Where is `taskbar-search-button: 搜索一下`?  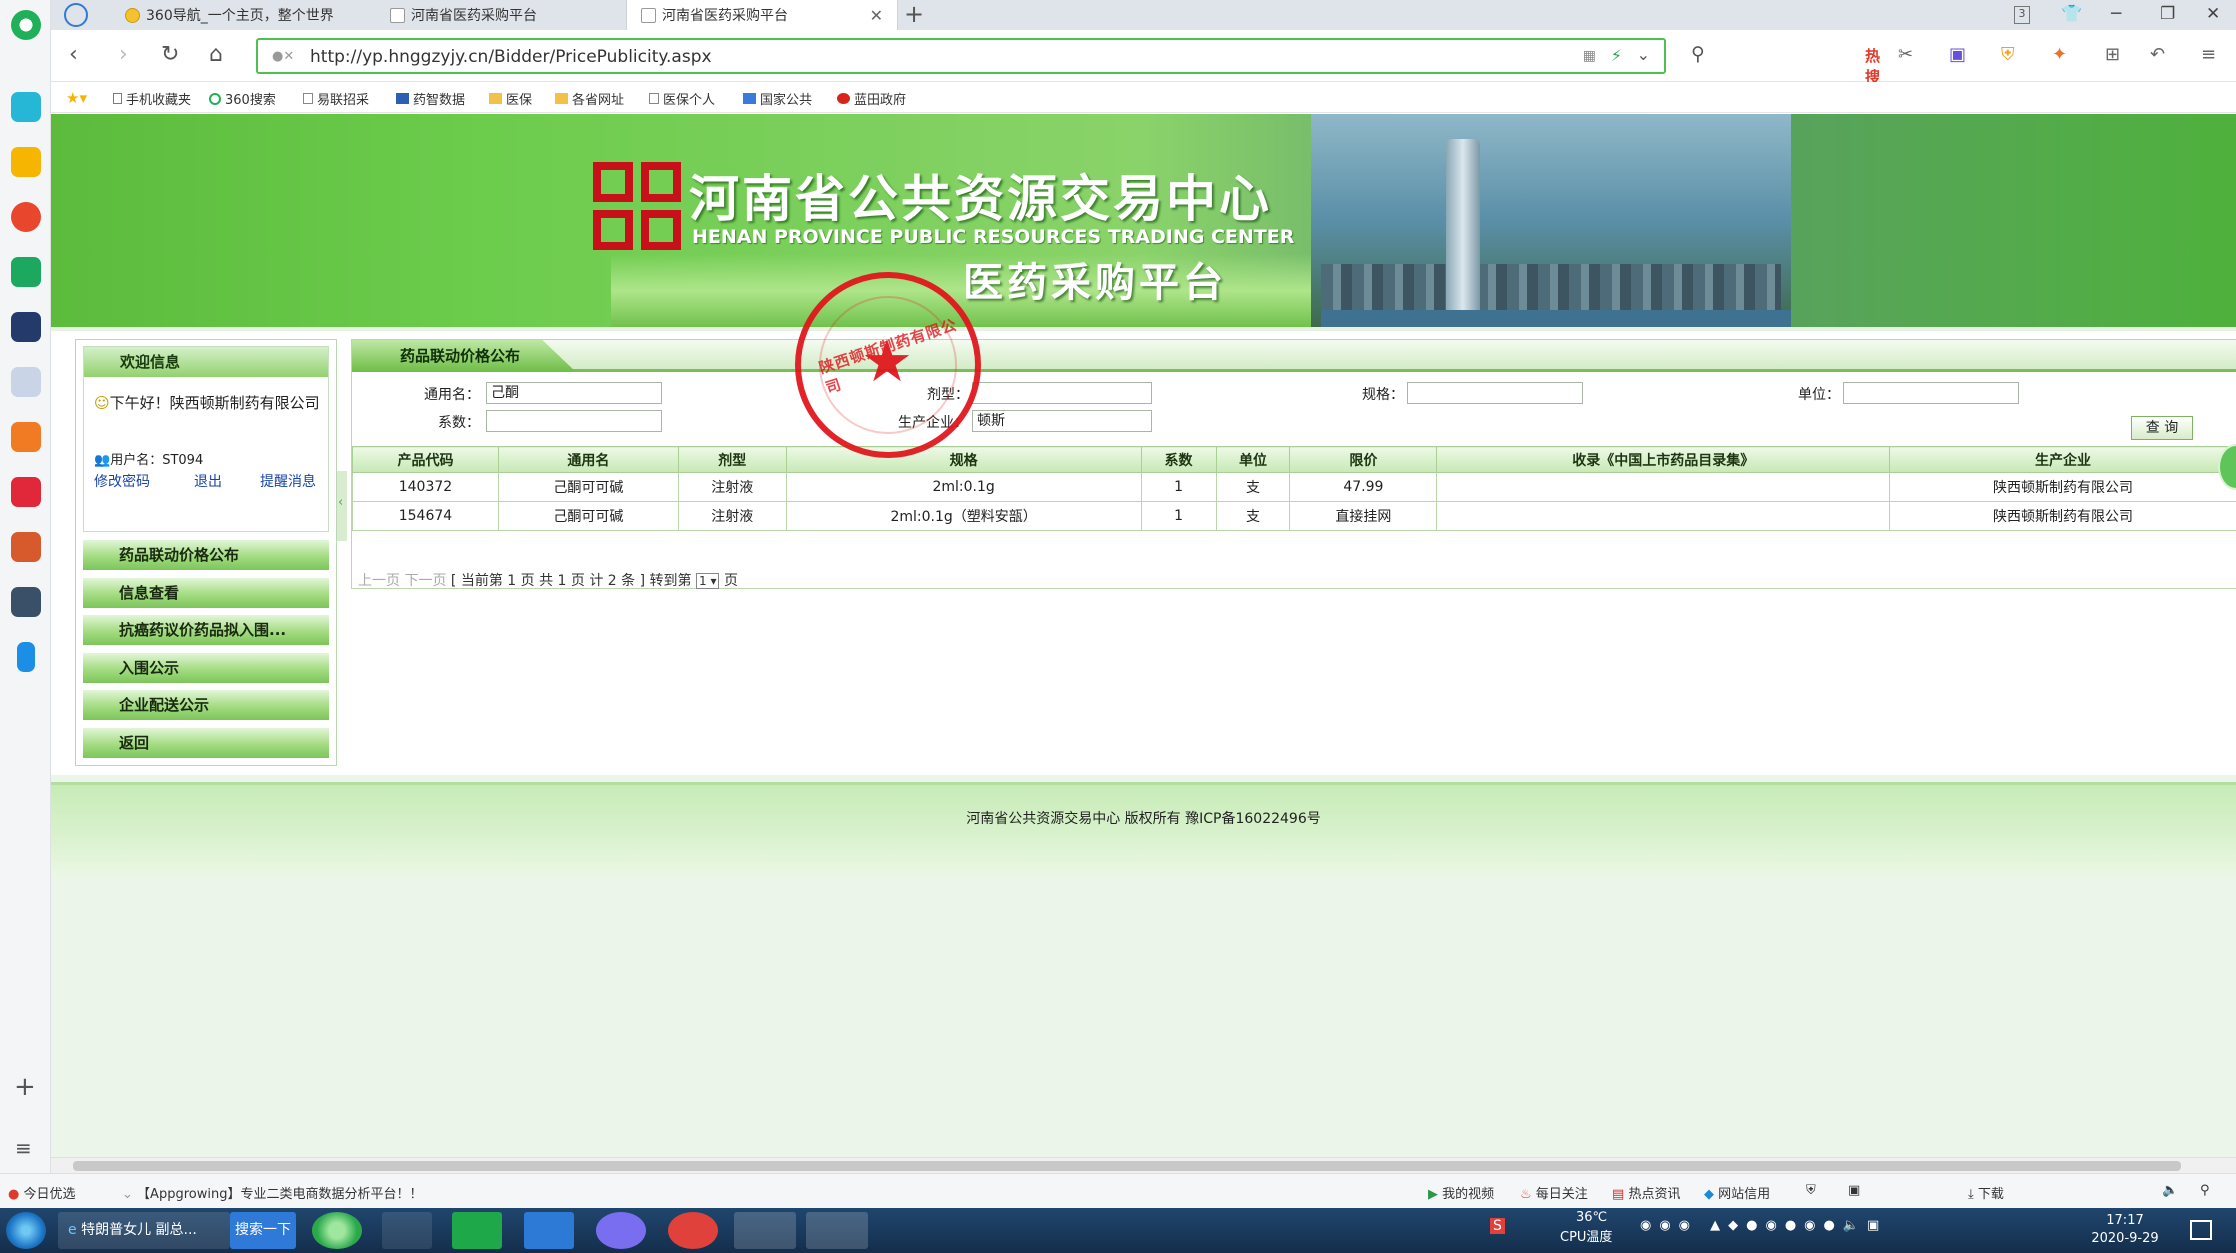
taskbar-search-button: 搜索一下 is located at coordinates (263, 1230).